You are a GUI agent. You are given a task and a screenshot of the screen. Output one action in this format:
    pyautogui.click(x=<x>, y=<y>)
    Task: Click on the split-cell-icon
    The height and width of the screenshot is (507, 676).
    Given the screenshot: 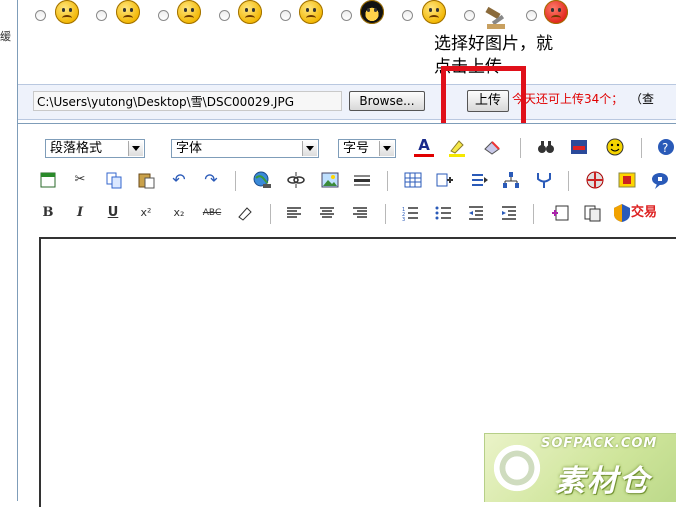 What is the action you would take?
    pyautogui.click(x=511, y=180)
    